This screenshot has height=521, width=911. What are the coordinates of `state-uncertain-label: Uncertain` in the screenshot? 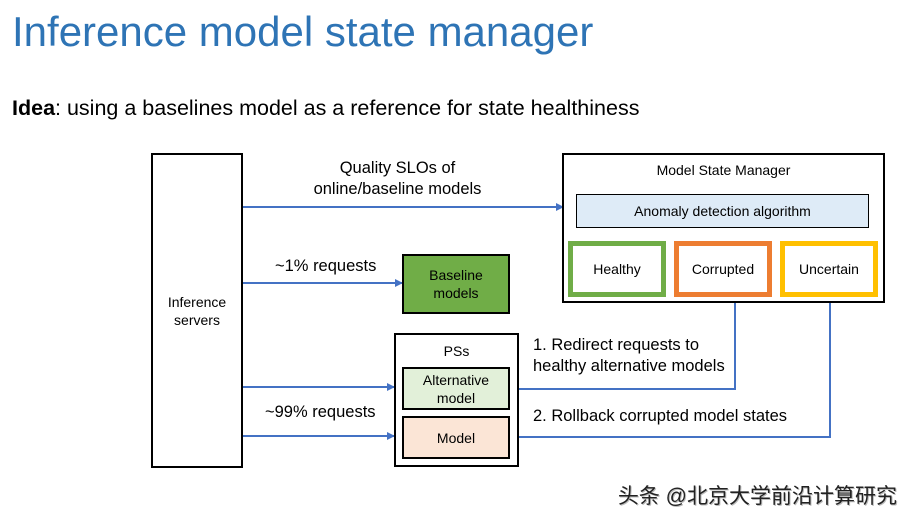 It's located at (829, 269).